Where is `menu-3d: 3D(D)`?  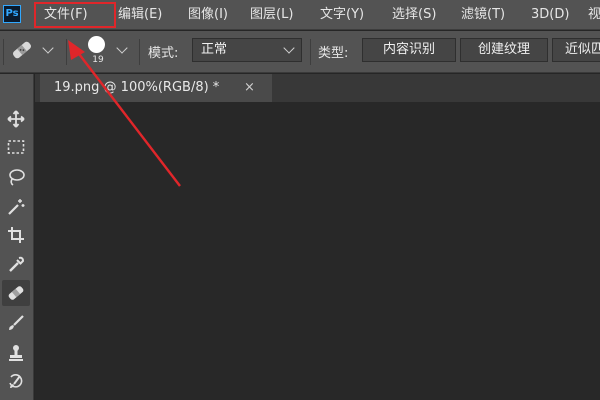
menu-3d: 3D(D) is located at coordinates (550, 15).